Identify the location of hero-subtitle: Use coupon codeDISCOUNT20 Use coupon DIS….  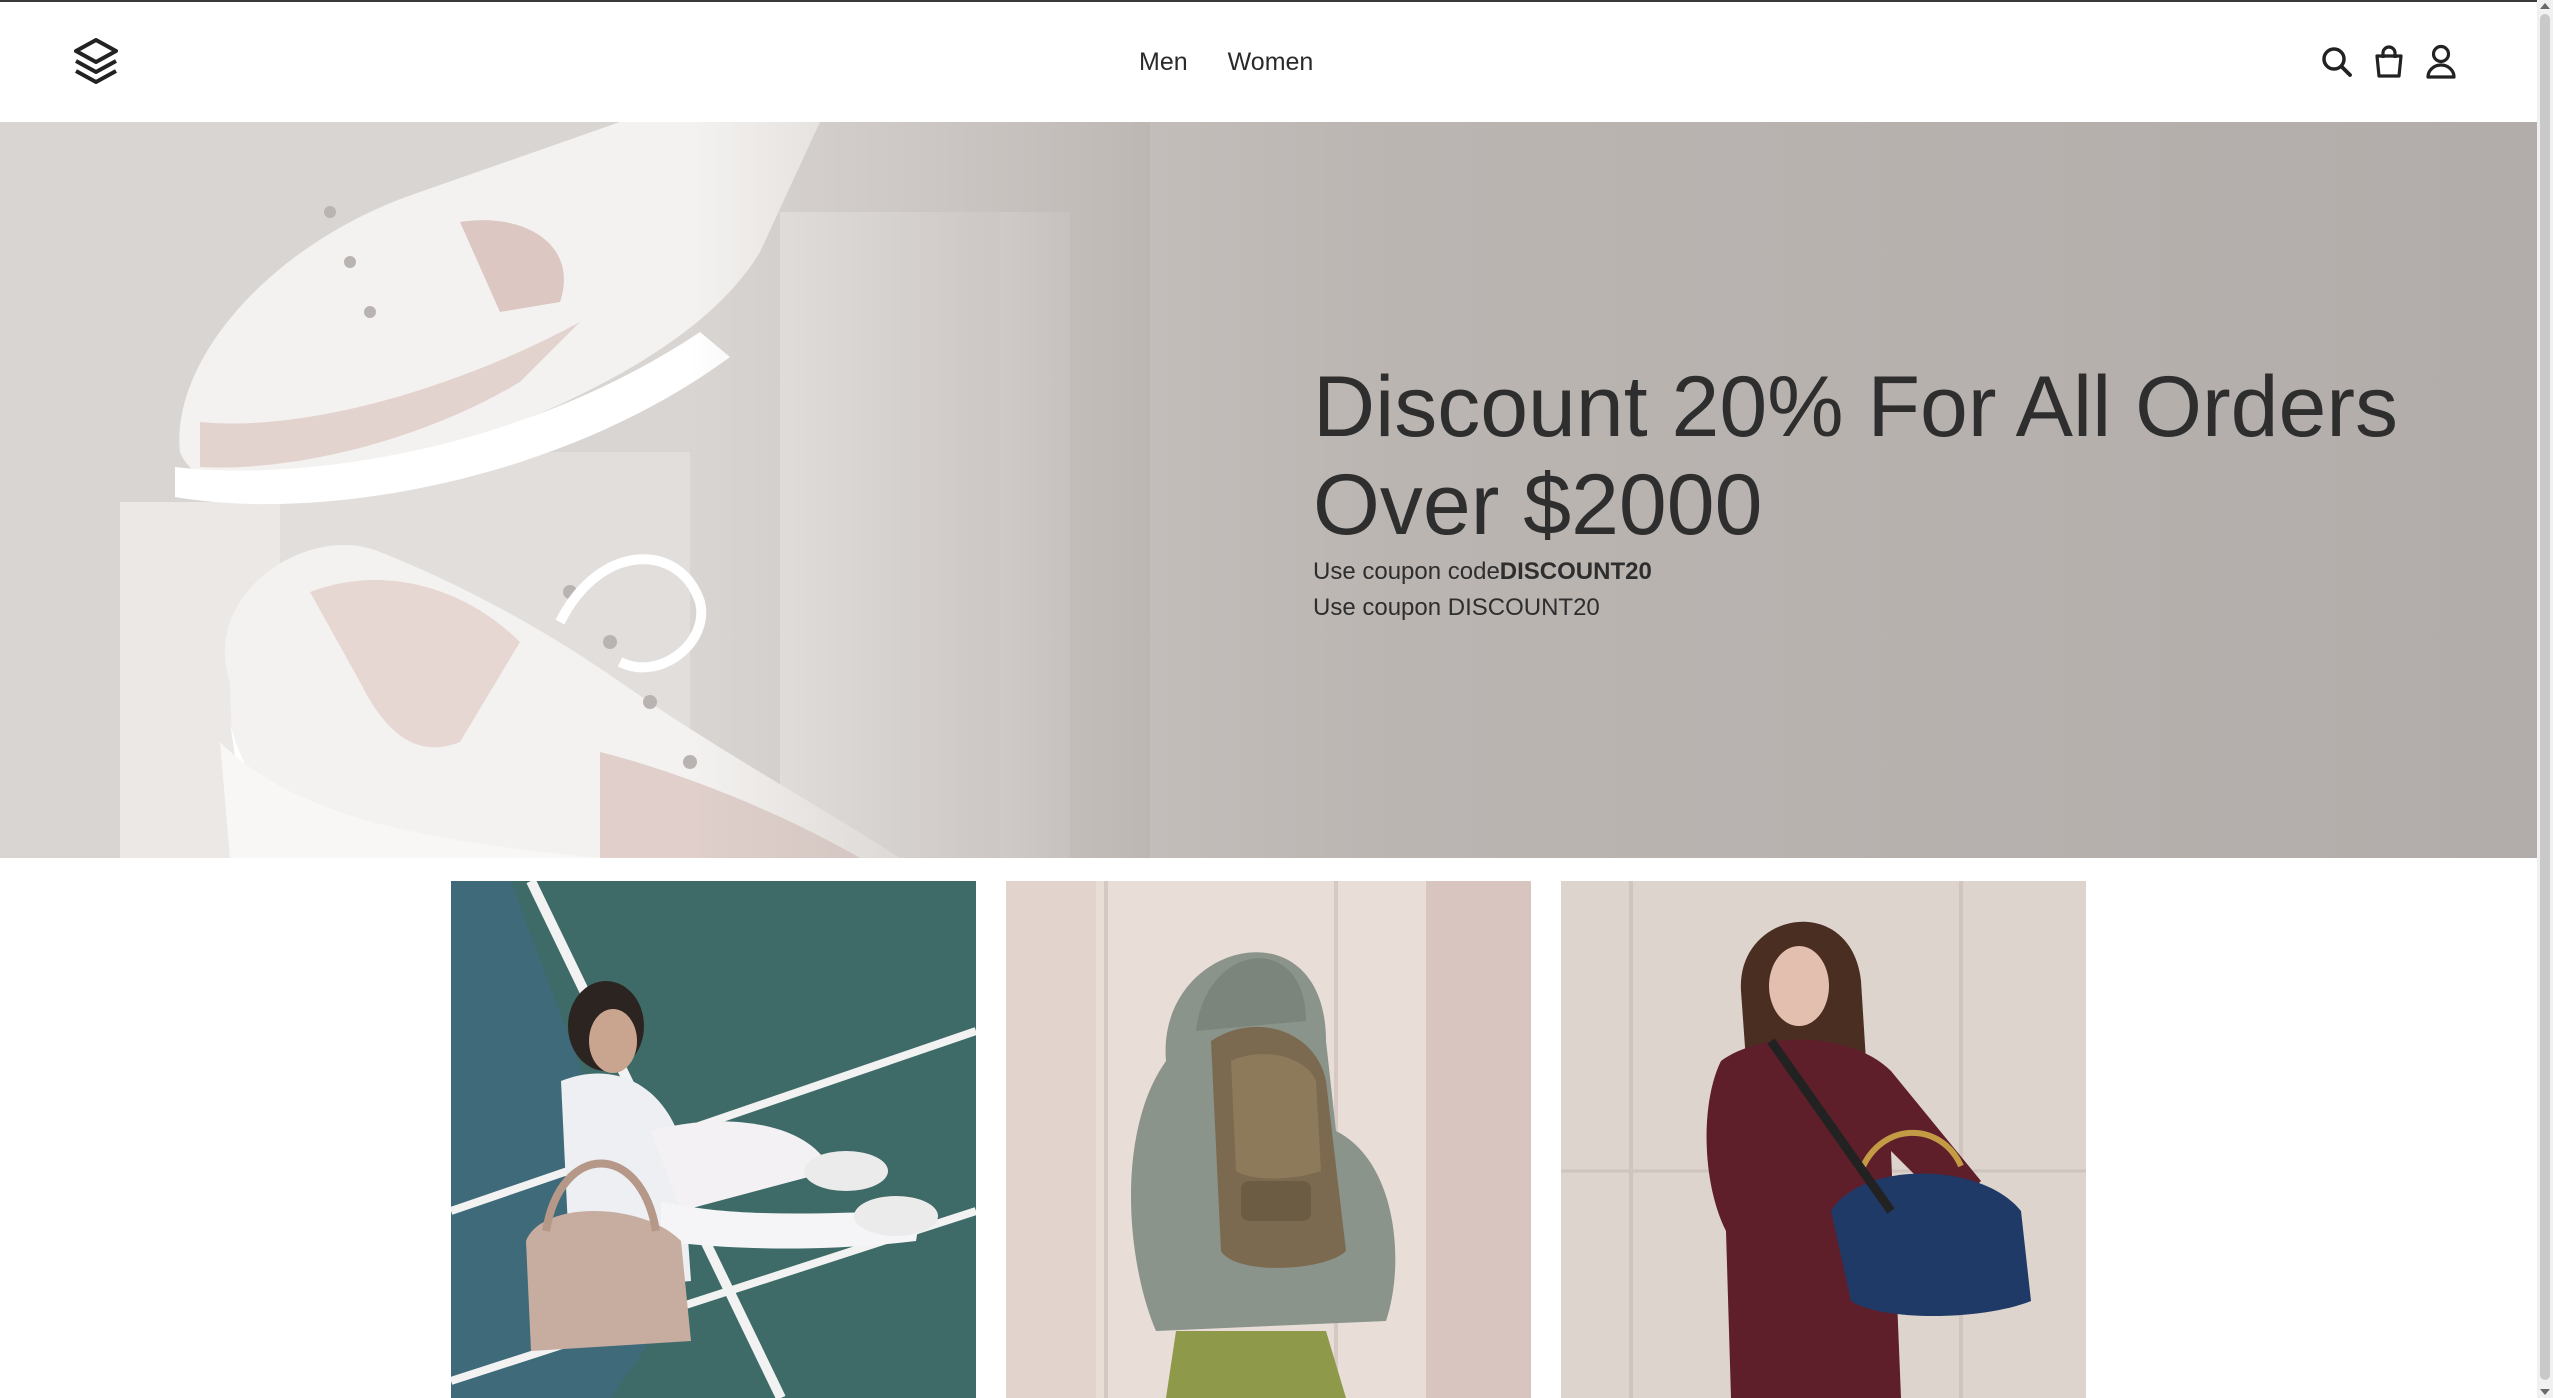
(1482, 590).